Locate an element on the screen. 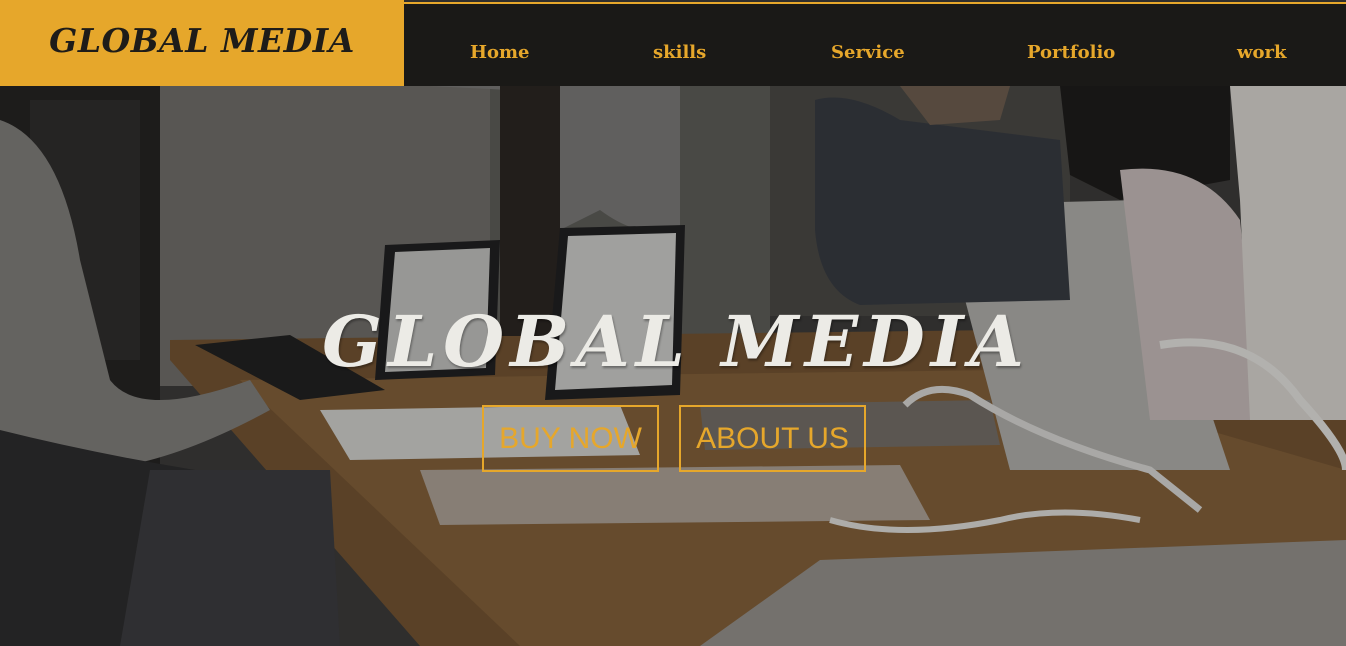 Image resolution: width=1346 pixels, height=646 pixels. nav-item-home: Home is located at coordinates (500, 52).